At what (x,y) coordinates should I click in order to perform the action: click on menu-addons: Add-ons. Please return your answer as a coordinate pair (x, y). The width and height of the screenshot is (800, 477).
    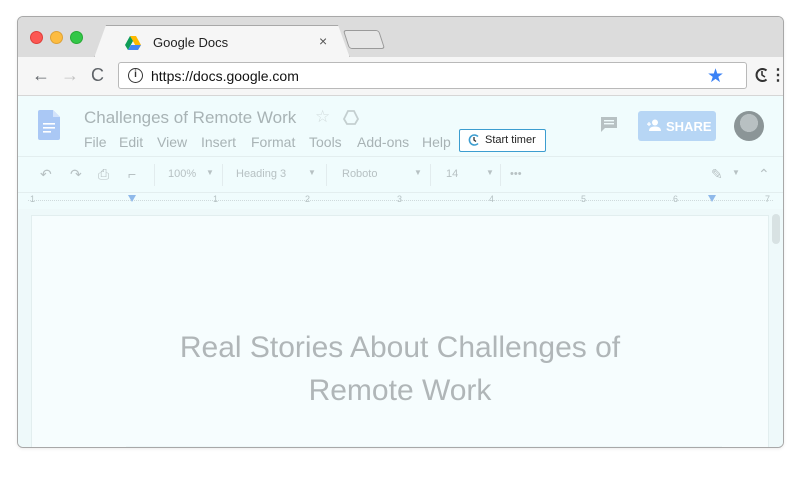
    Looking at the image, I should click on (383, 142).